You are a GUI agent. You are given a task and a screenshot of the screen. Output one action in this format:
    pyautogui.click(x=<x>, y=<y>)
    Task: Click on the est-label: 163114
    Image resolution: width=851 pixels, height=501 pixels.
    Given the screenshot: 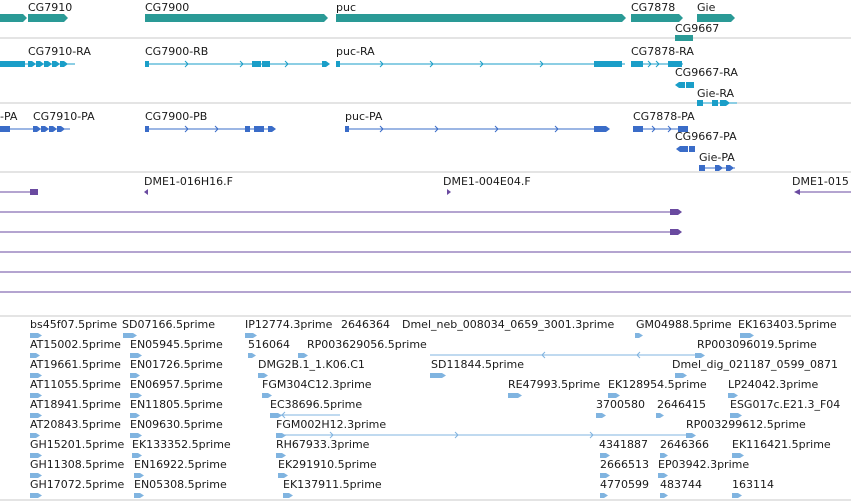 What is the action you would take?
    pyautogui.click(x=753, y=485)
    